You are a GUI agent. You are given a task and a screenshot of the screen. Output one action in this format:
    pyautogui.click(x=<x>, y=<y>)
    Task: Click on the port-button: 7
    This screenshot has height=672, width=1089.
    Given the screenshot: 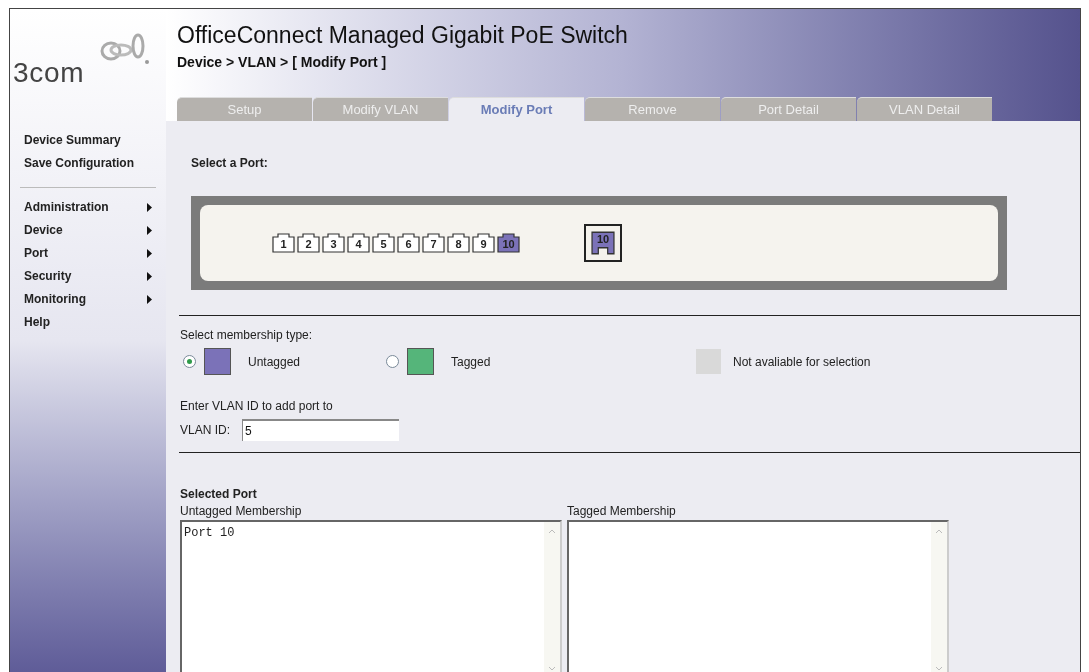 What is the action you would take?
    pyautogui.click(x=433, y=243)
    